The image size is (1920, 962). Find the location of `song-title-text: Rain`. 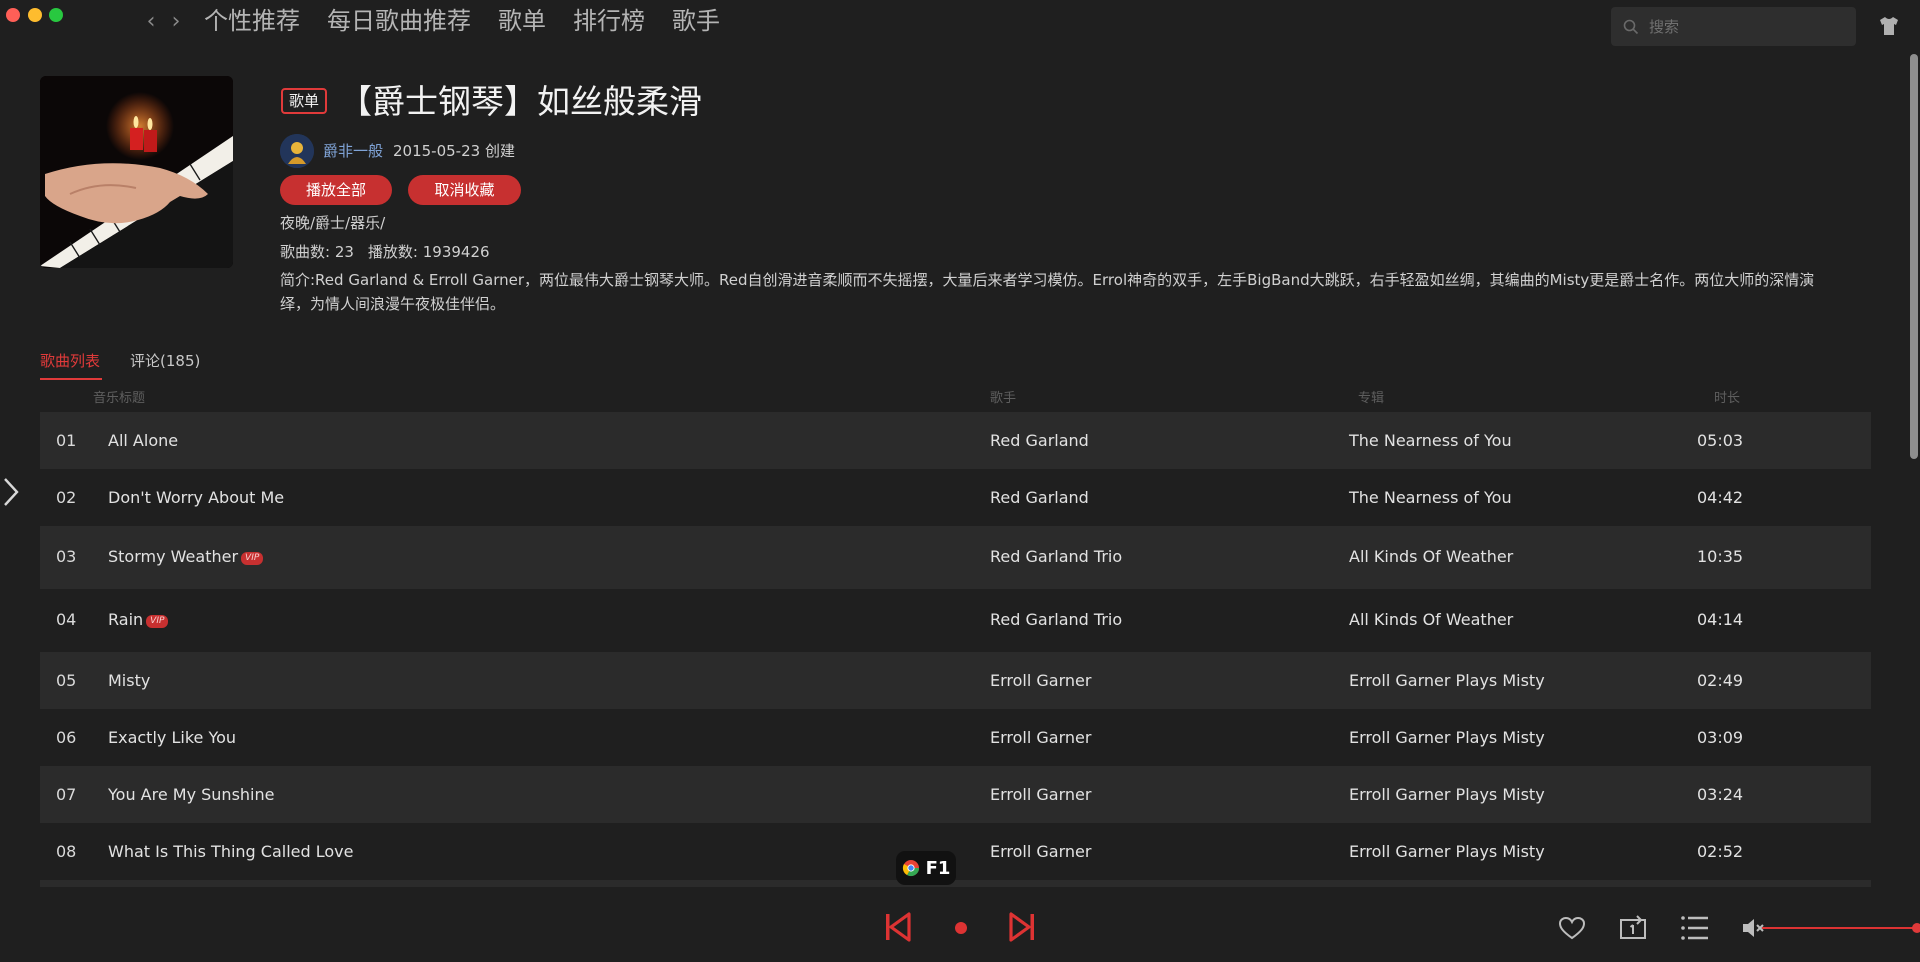

song-title-text: Rain is located at coordinates (126, 619).